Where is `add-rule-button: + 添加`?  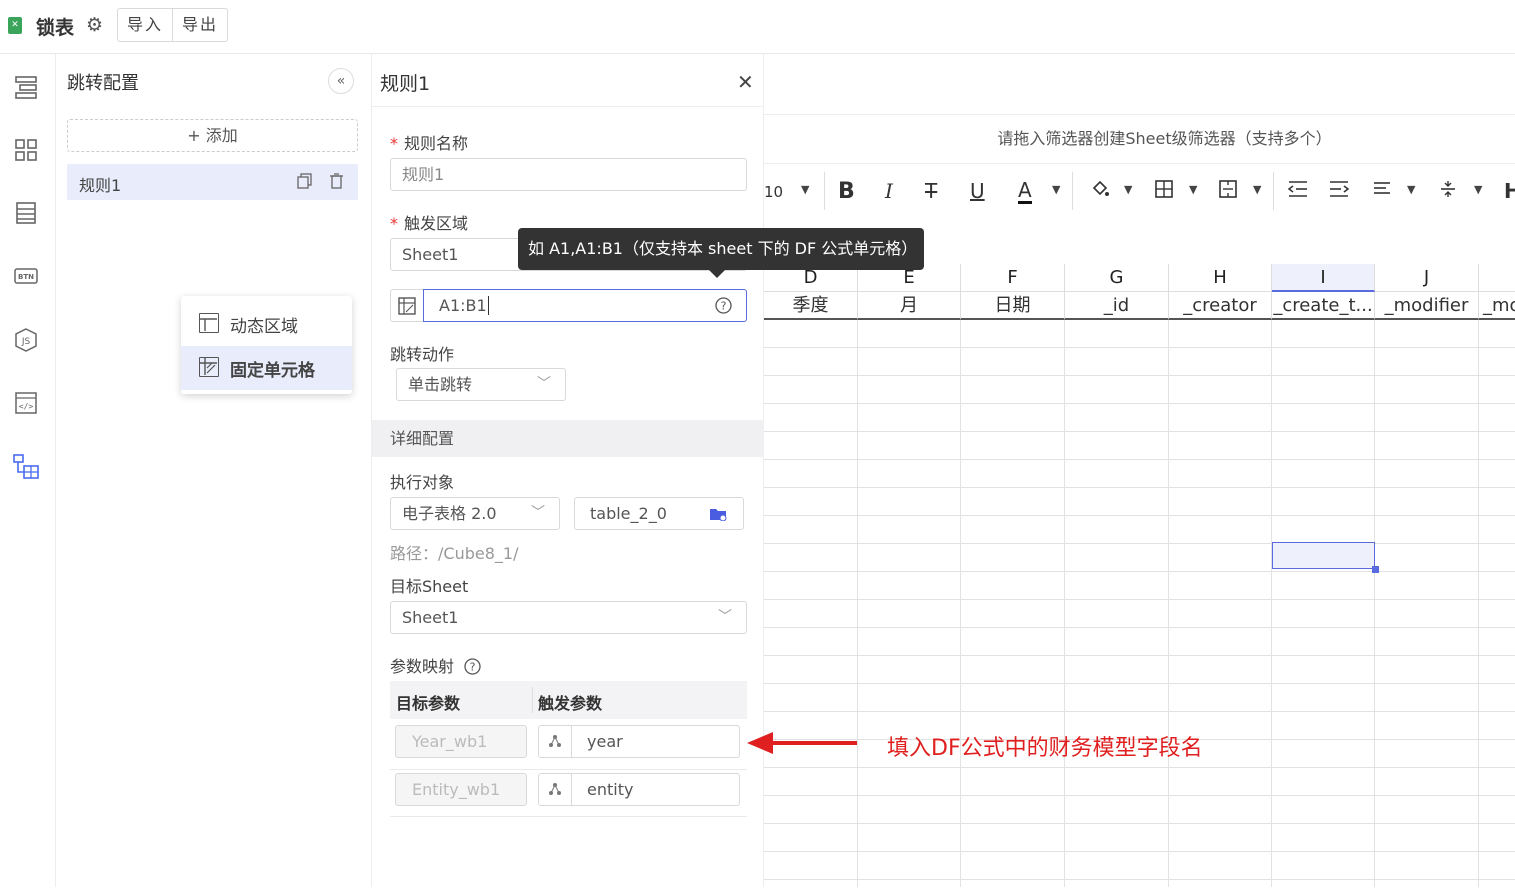 add-rule-button: + 添加 is located at coordinates (212, 135).